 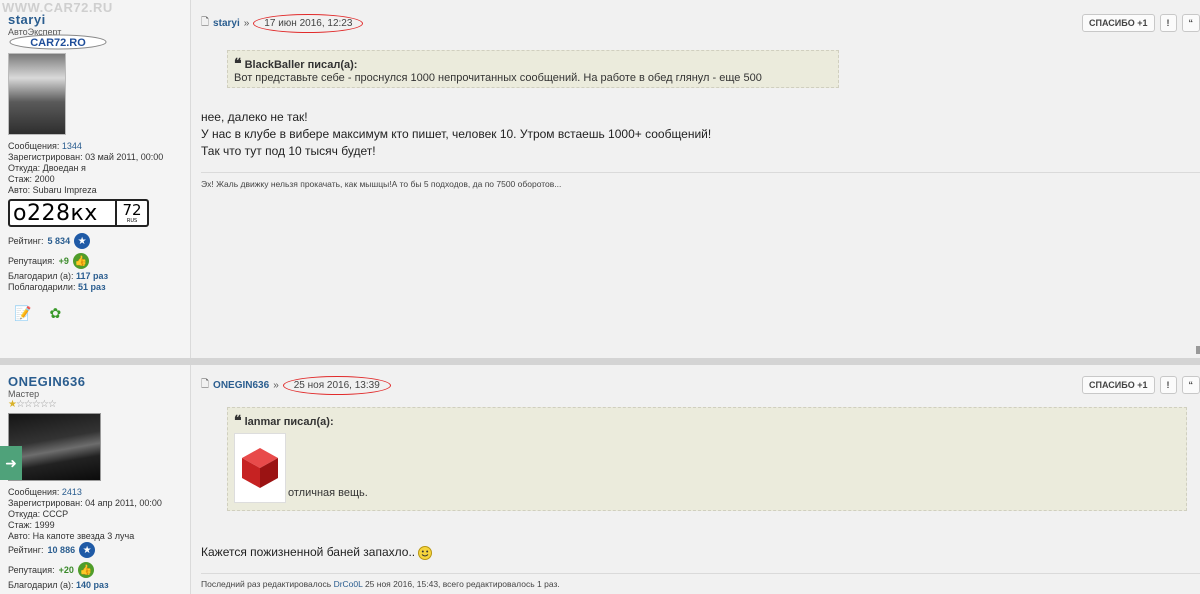 I want to click on rating-row: Рейтинг: 10 886 ★, so click(x=99, y=550).